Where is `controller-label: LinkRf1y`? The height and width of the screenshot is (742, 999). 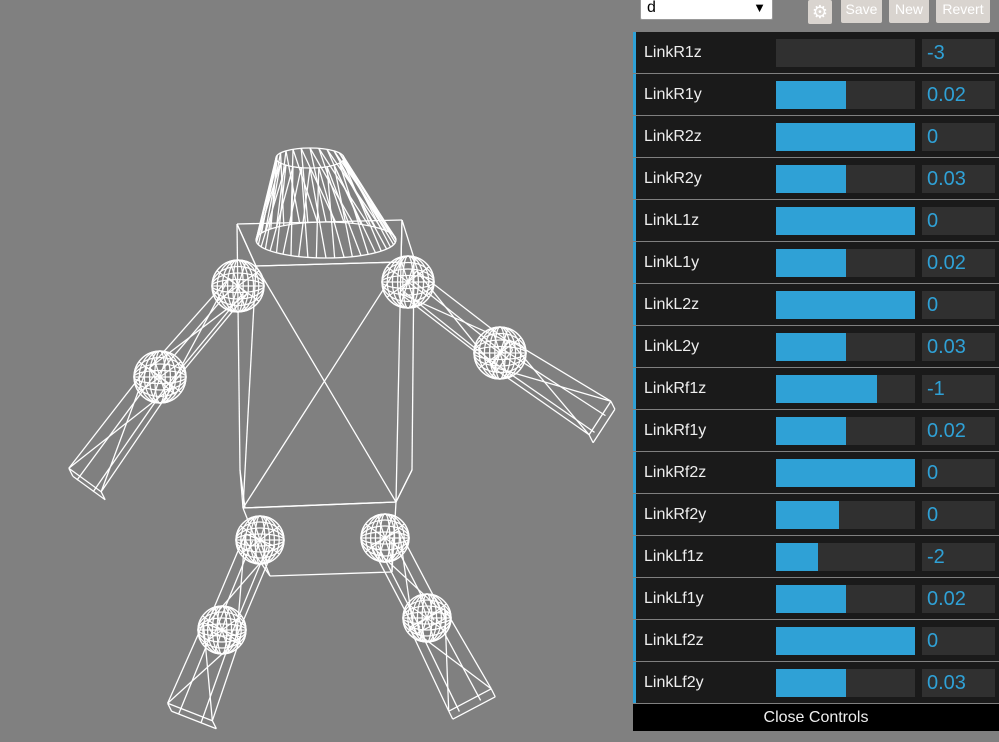 controller-label: LinkRf1y is located at coordinates (675, 430).